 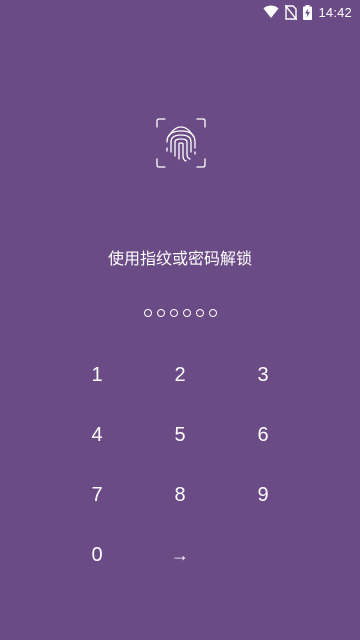 I want to click on key-2: 2, so click(x=180, y=375).